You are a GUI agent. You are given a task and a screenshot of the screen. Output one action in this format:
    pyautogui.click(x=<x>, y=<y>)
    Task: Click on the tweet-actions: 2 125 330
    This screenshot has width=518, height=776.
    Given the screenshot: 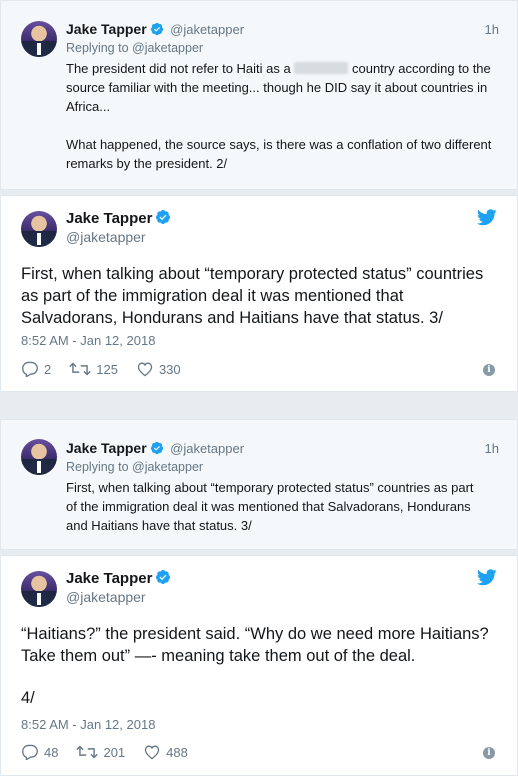 What is the action you would take?
    pyautogui.click(x=110, y=369)
    